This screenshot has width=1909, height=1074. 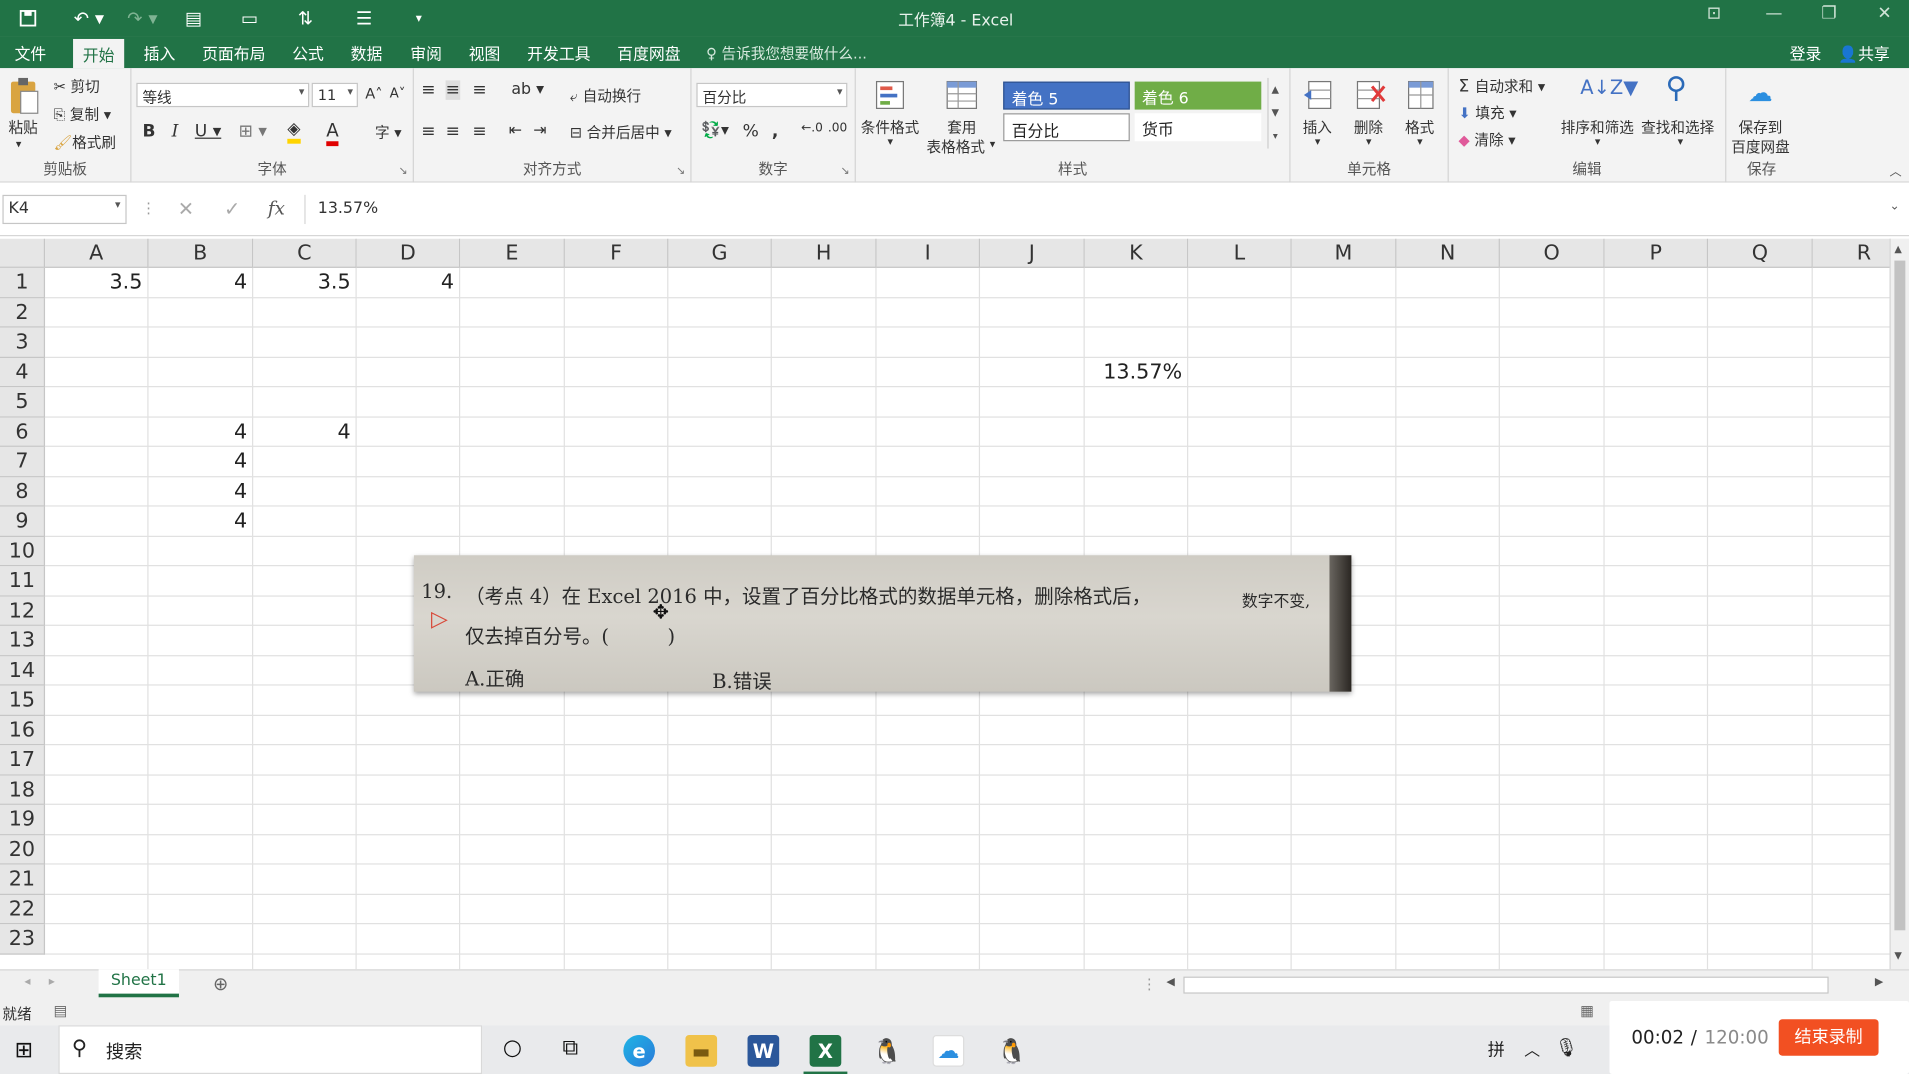 I want to click on tab-file: 文件, so click(x=31, y=52).